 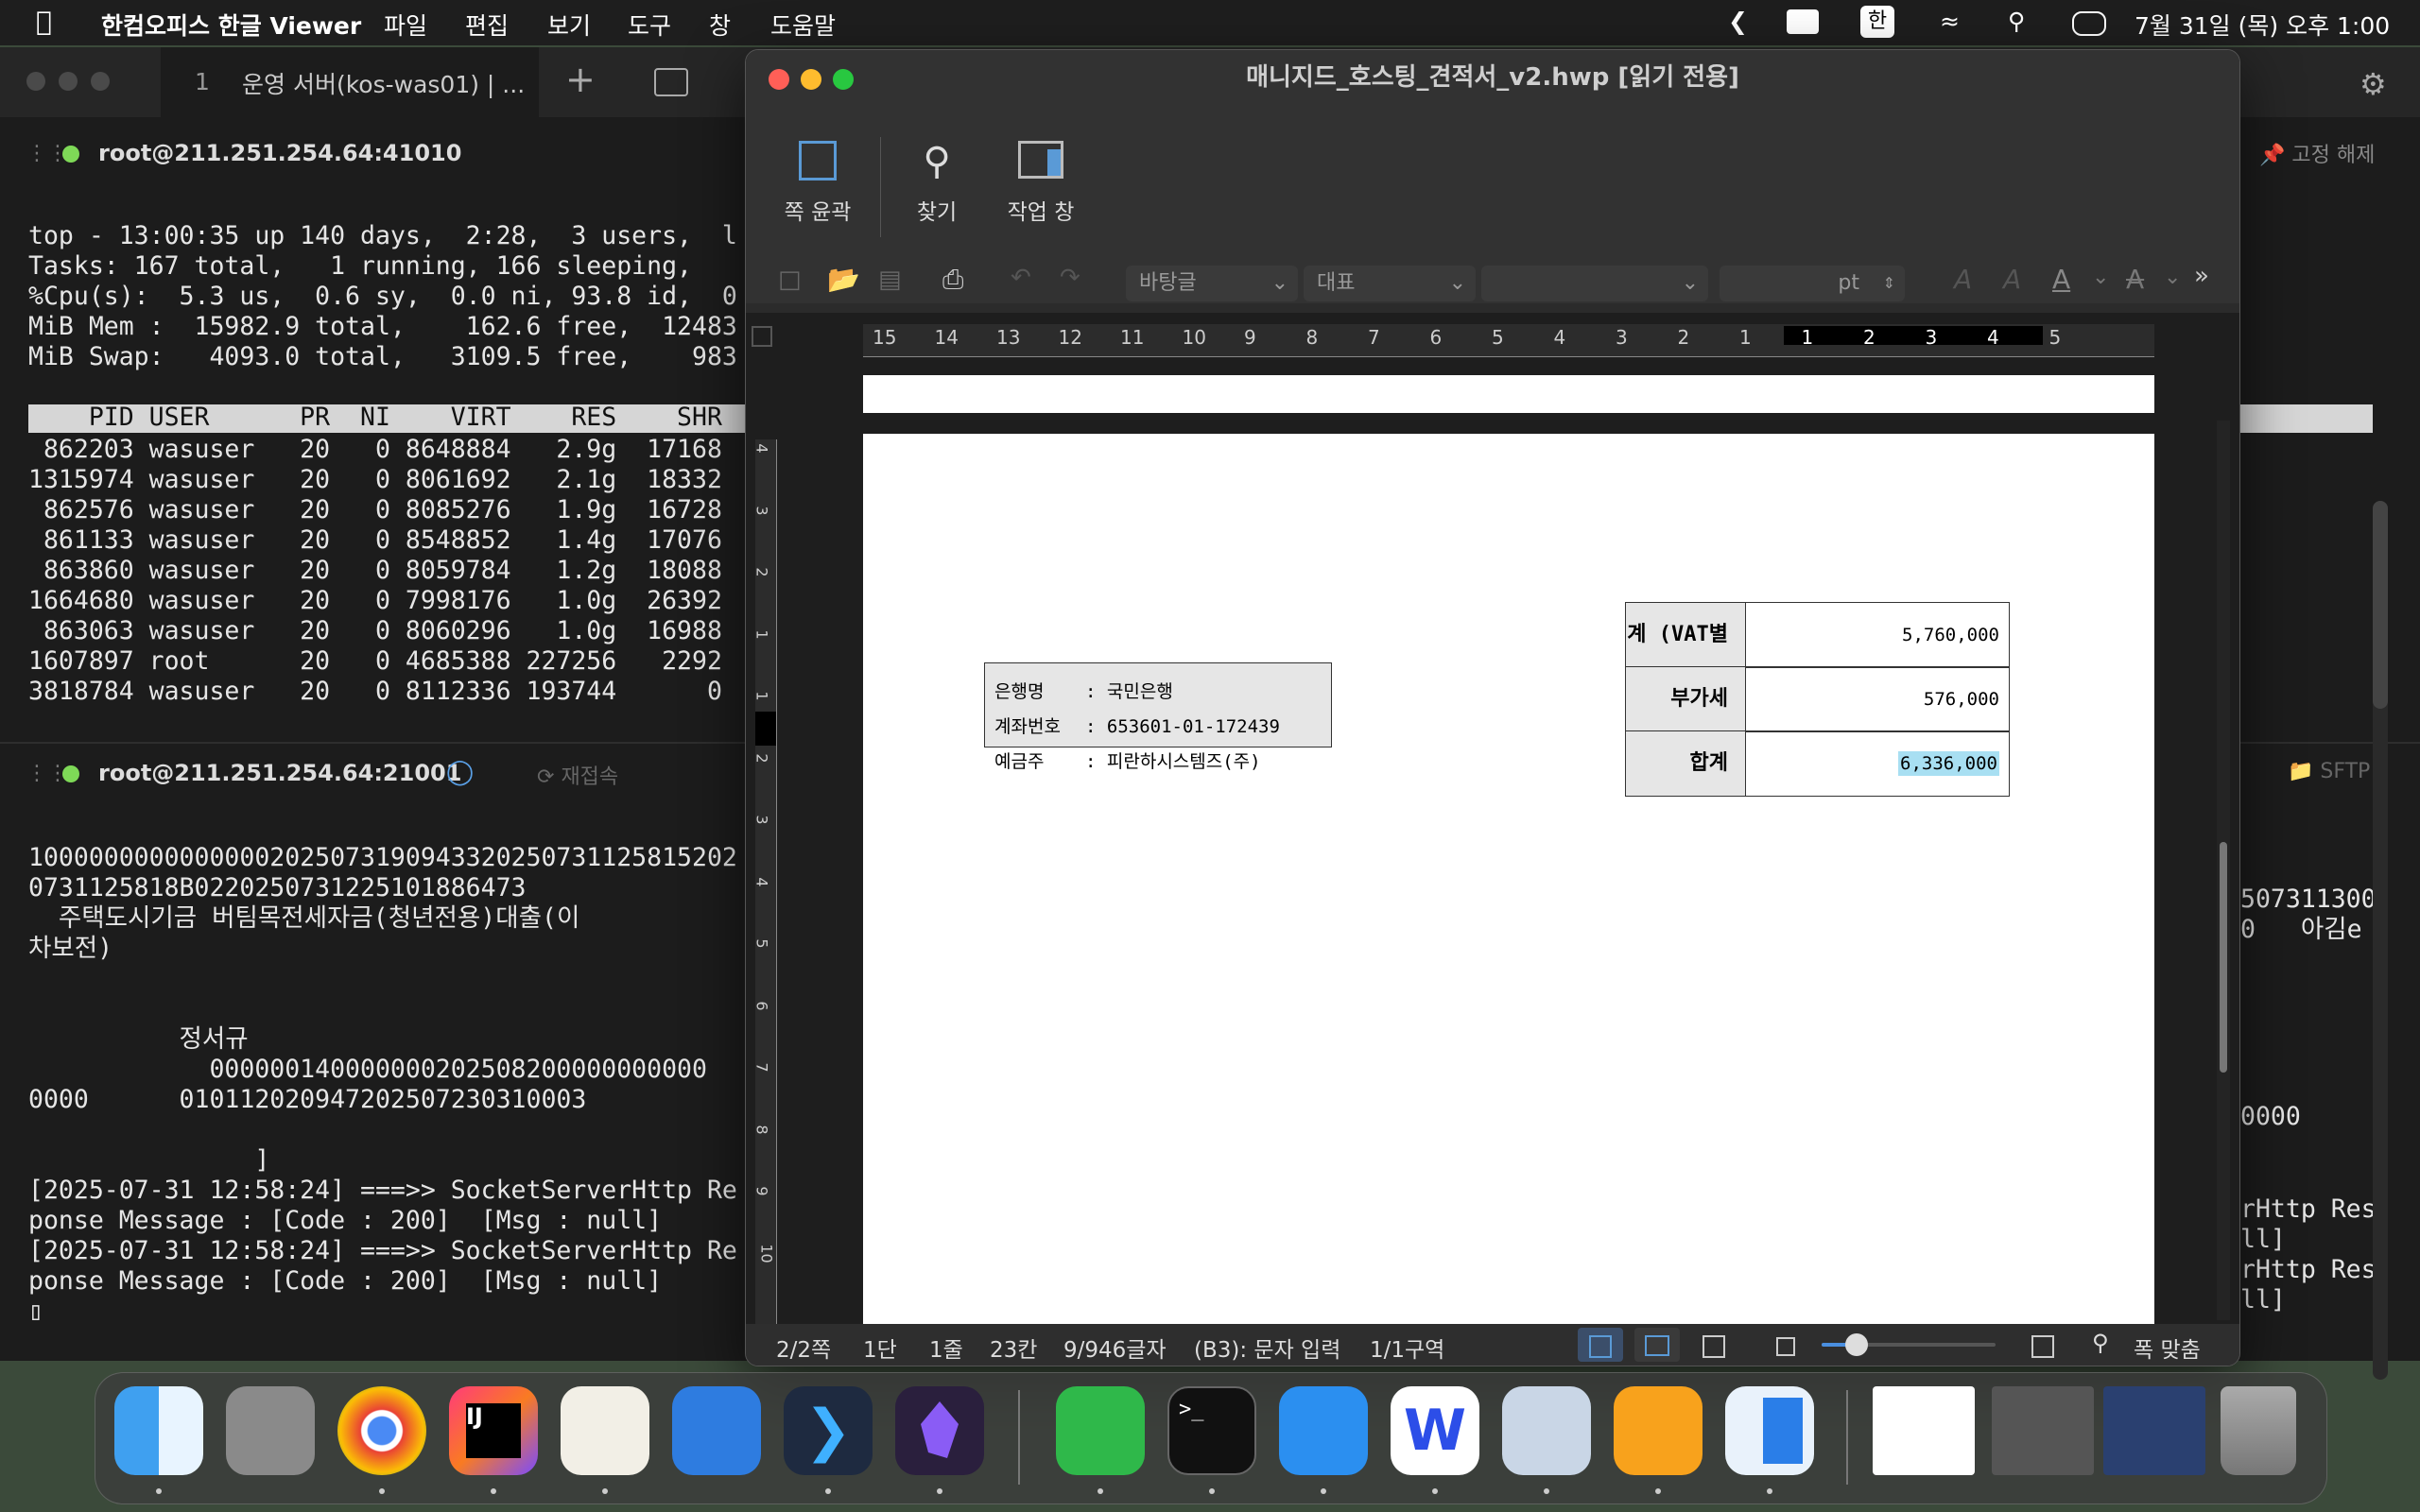 What do you see at coordinates (1435, 1430) in the screenshot?
I see `naver-whale-icon: W` at bounding box center [1435, 1430].